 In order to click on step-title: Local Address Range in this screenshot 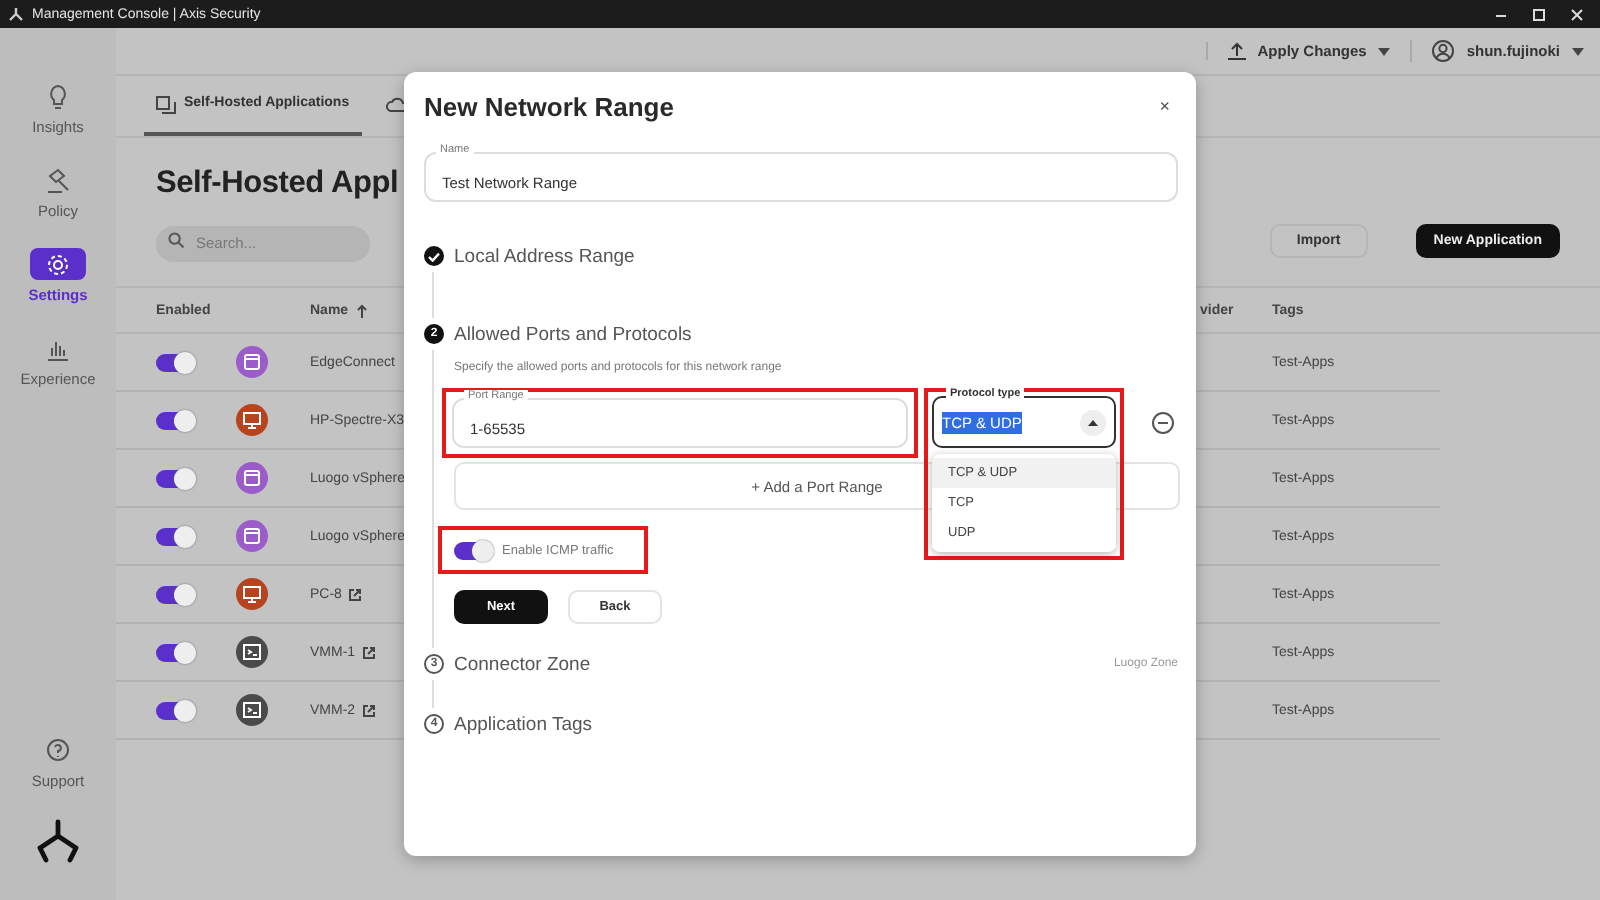, I will do `click(544, 256)`.